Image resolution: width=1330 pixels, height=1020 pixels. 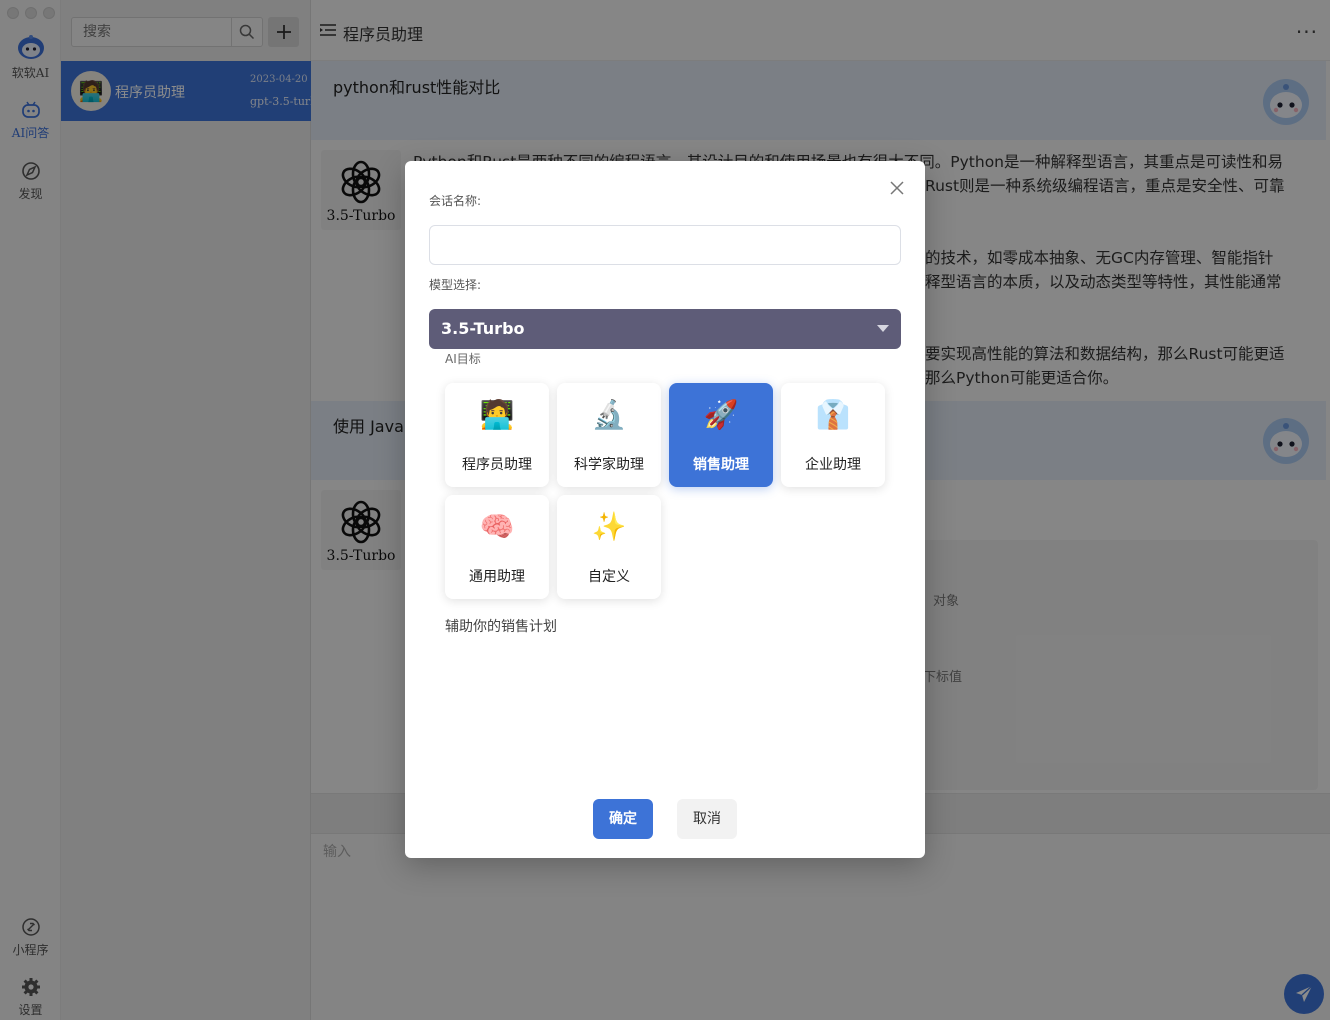 I want to click on rocket-emoji-icon: 🚀, so click(x=721, y=414).